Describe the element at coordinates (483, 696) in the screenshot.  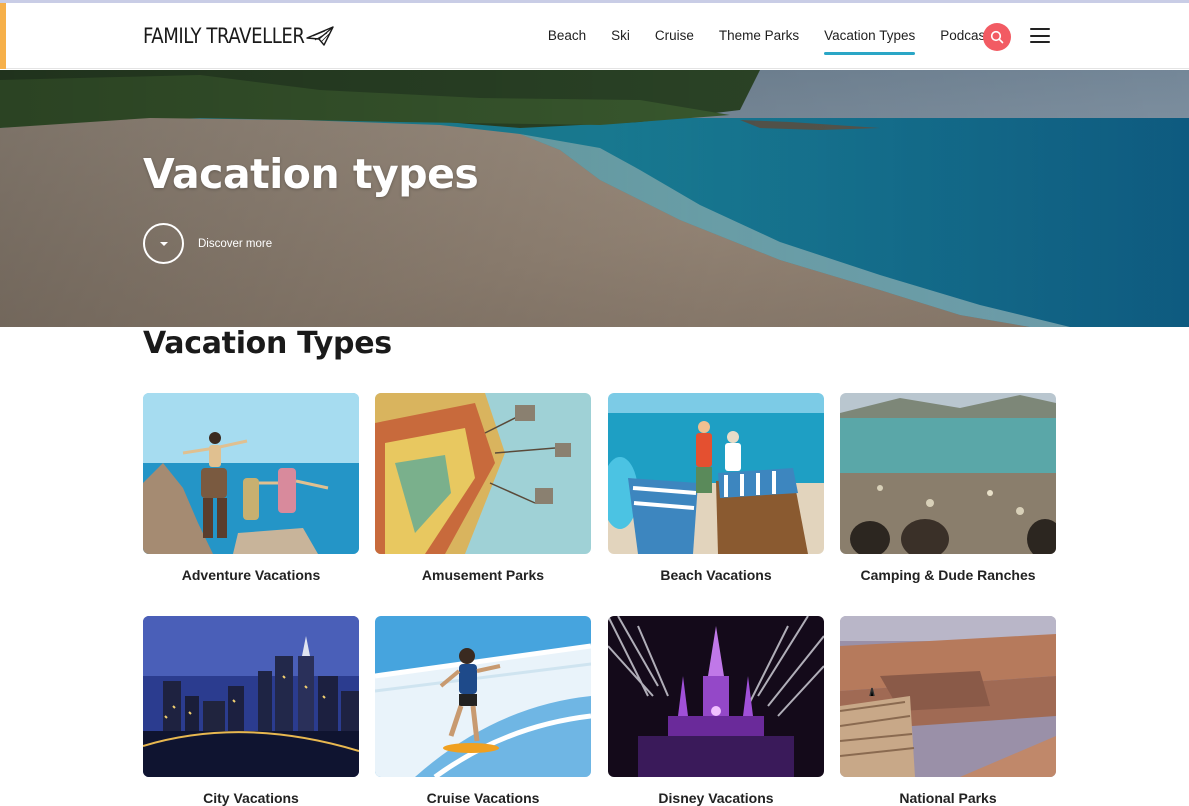
I see `cruise-vacations-image` at that location.